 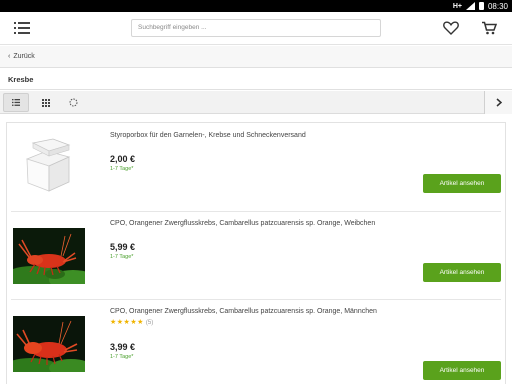 I want to click on product-price: 3,99 €, so click(x=123, y=347).